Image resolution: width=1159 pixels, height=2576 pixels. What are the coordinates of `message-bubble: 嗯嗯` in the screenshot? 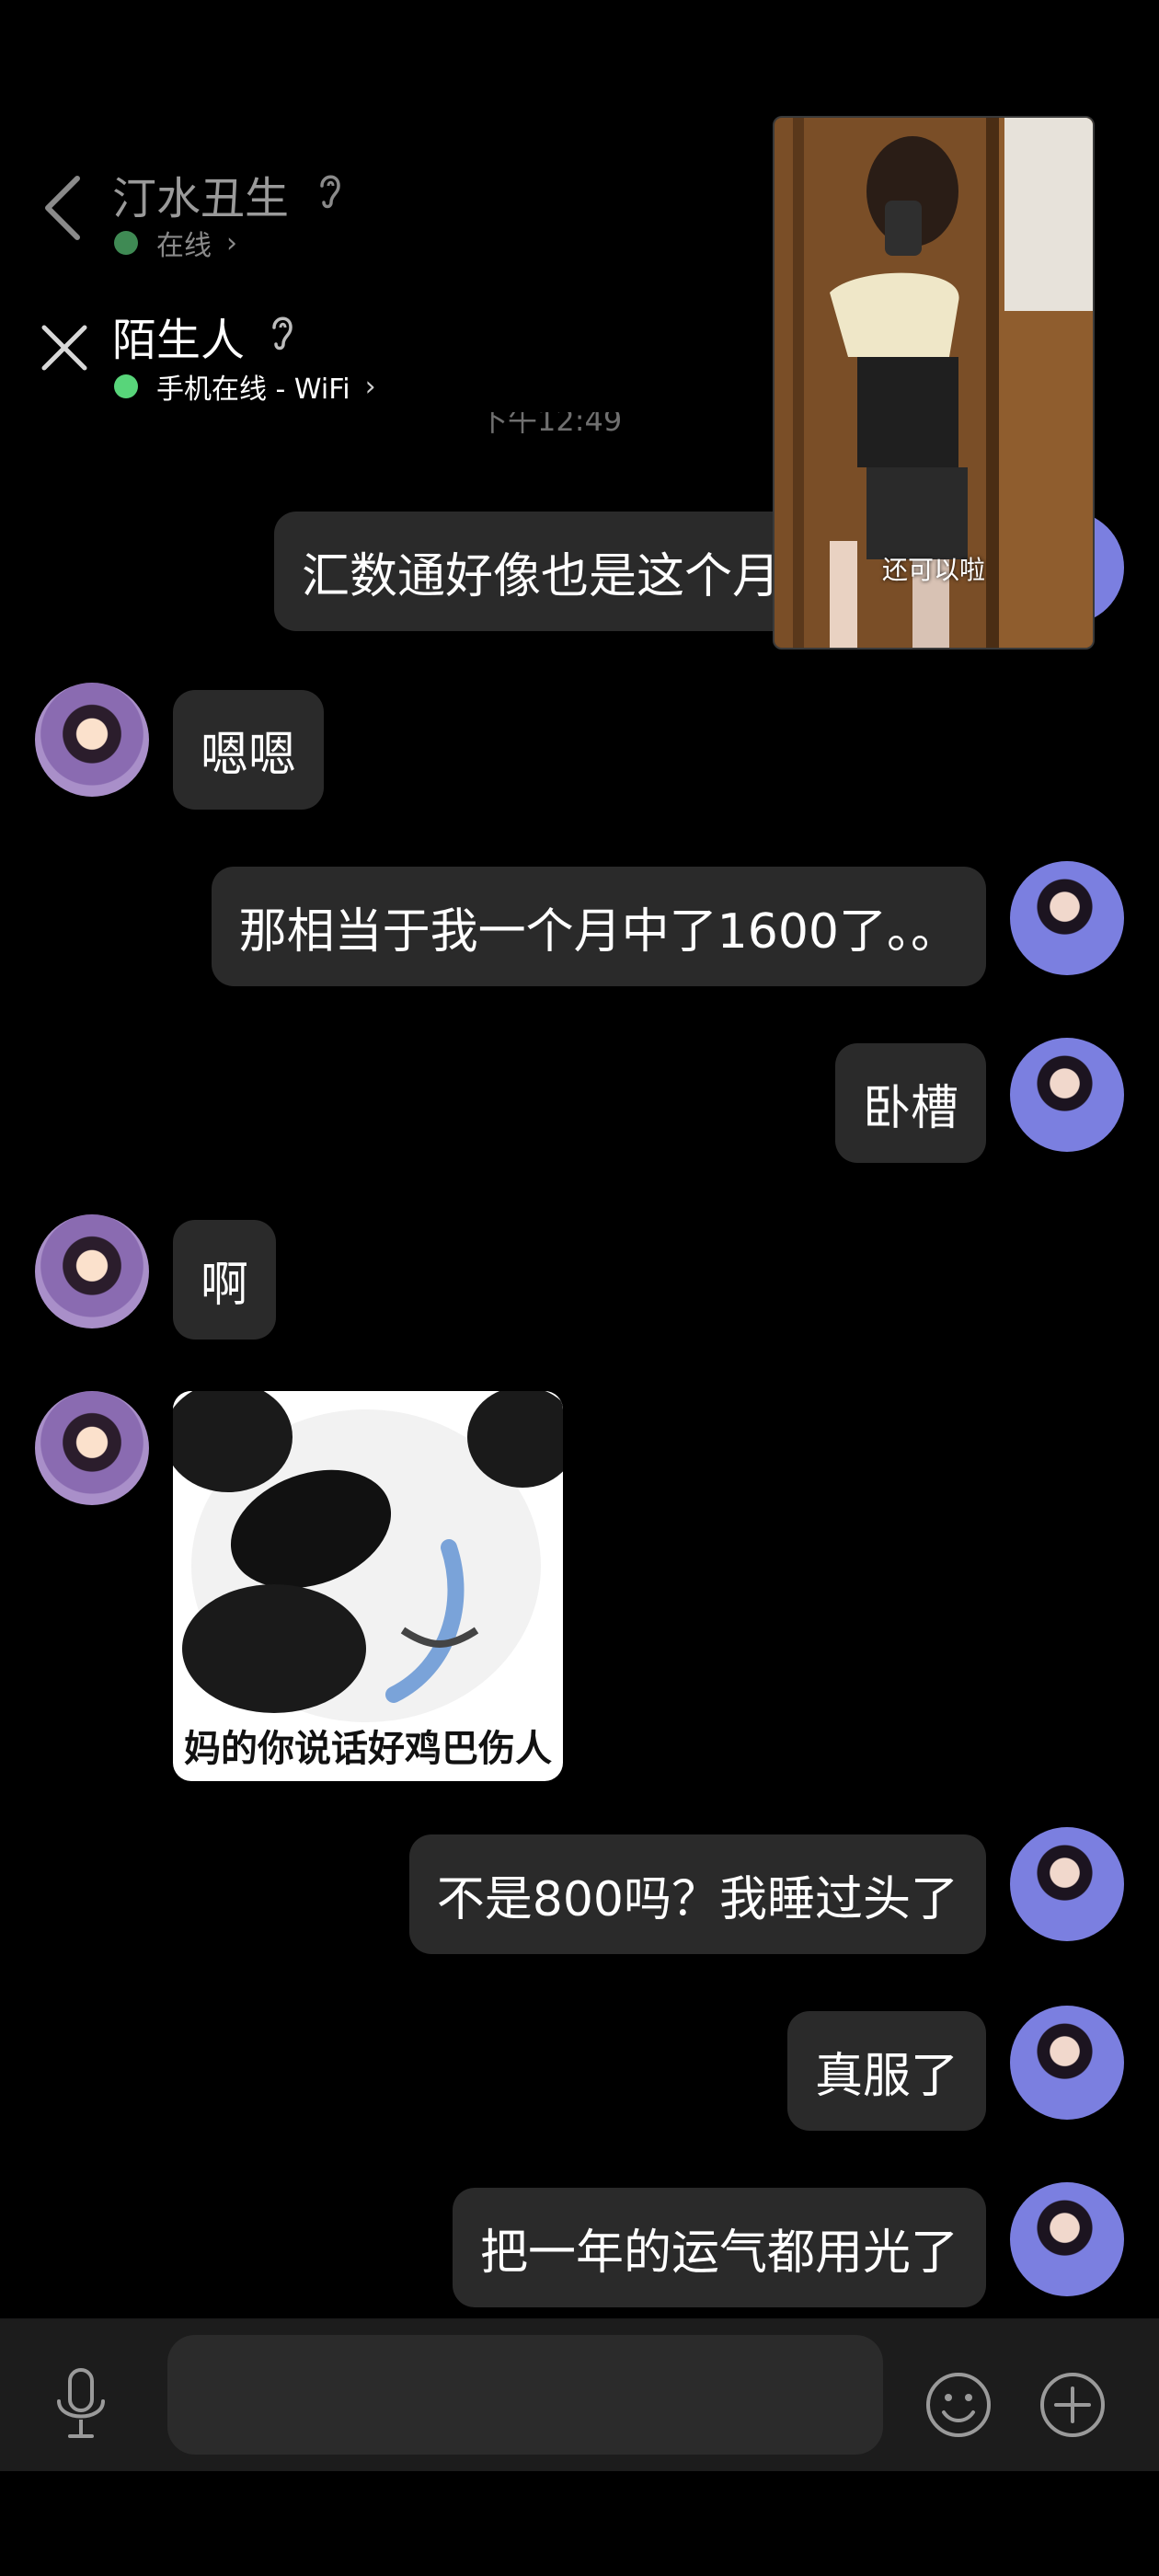 It's located at (249, 750).